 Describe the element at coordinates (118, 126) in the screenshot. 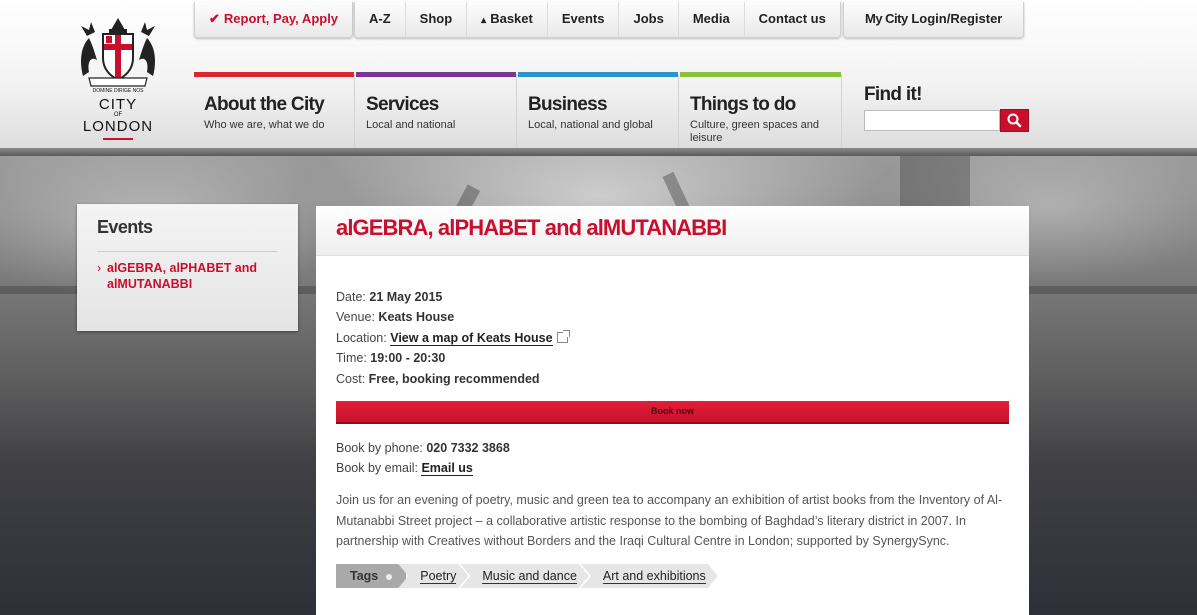

I see `logo-london: LONDON` at that location.